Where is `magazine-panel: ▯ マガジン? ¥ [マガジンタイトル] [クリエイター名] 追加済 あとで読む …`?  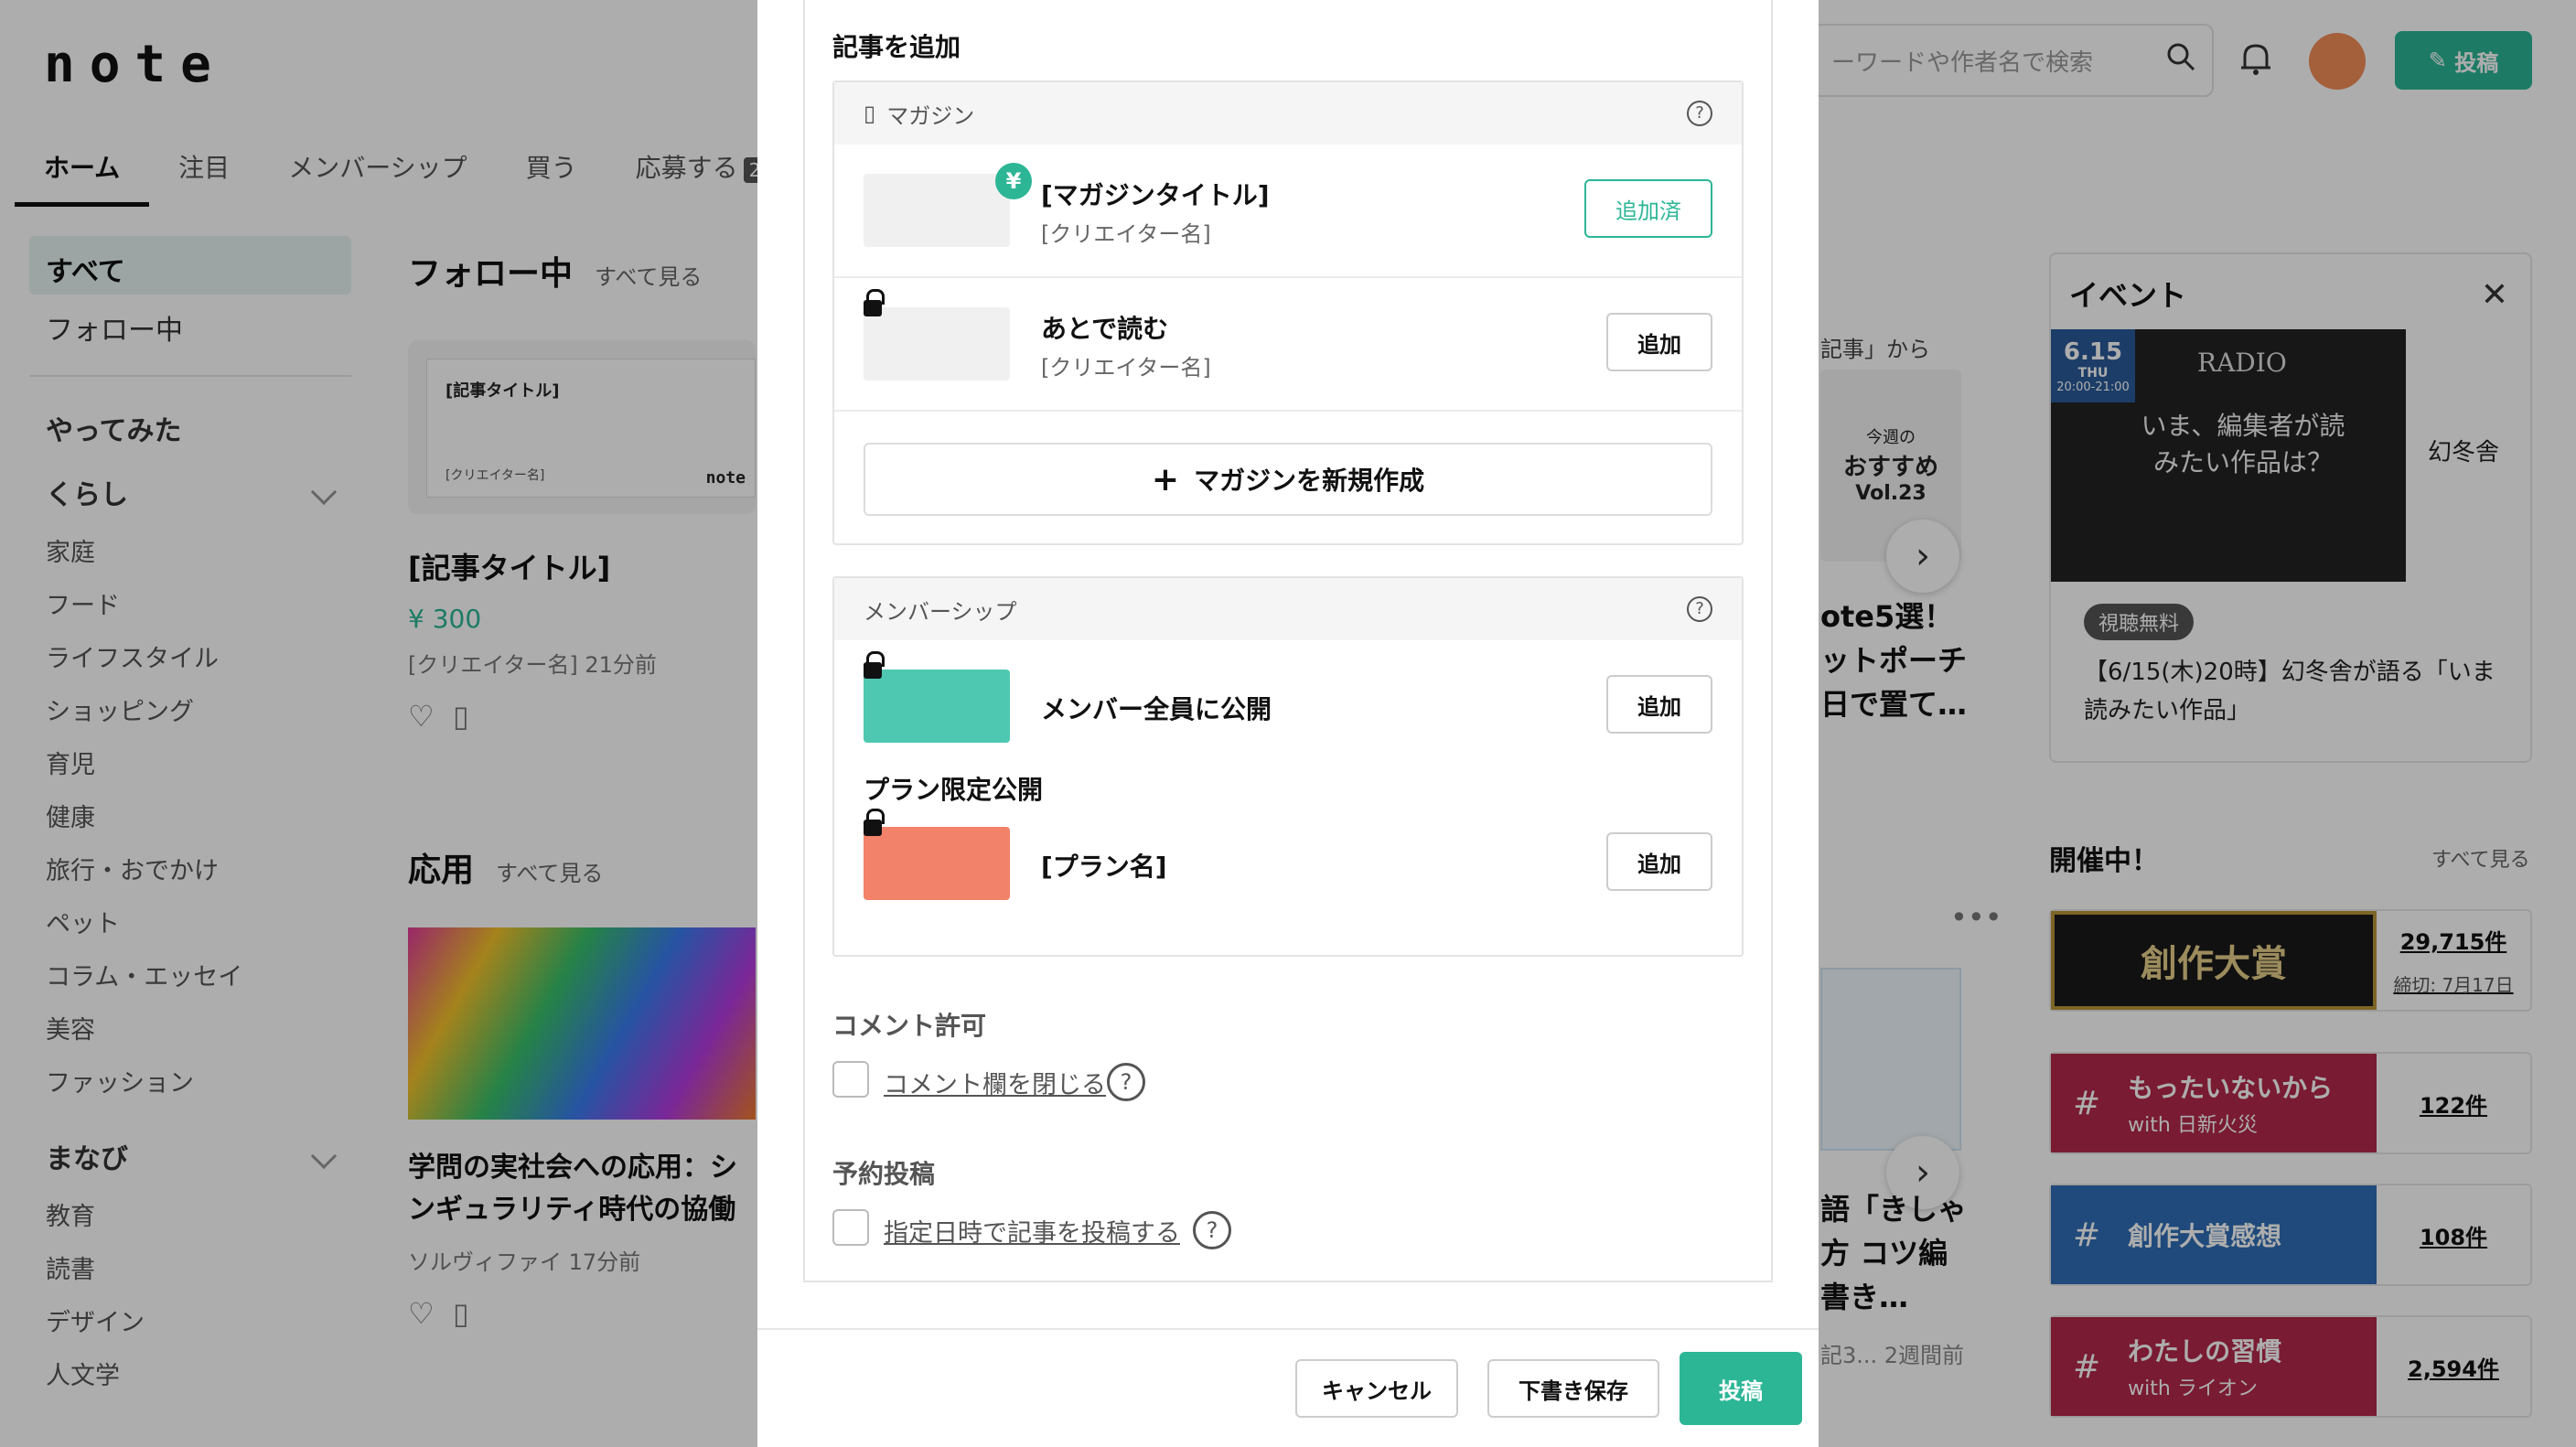
magazine-panel: ▯ マガジン? ¥ [マガジンタイトル] [クリエイター名] 追加済 あとで読む … is located at coordinates (1288, 313).